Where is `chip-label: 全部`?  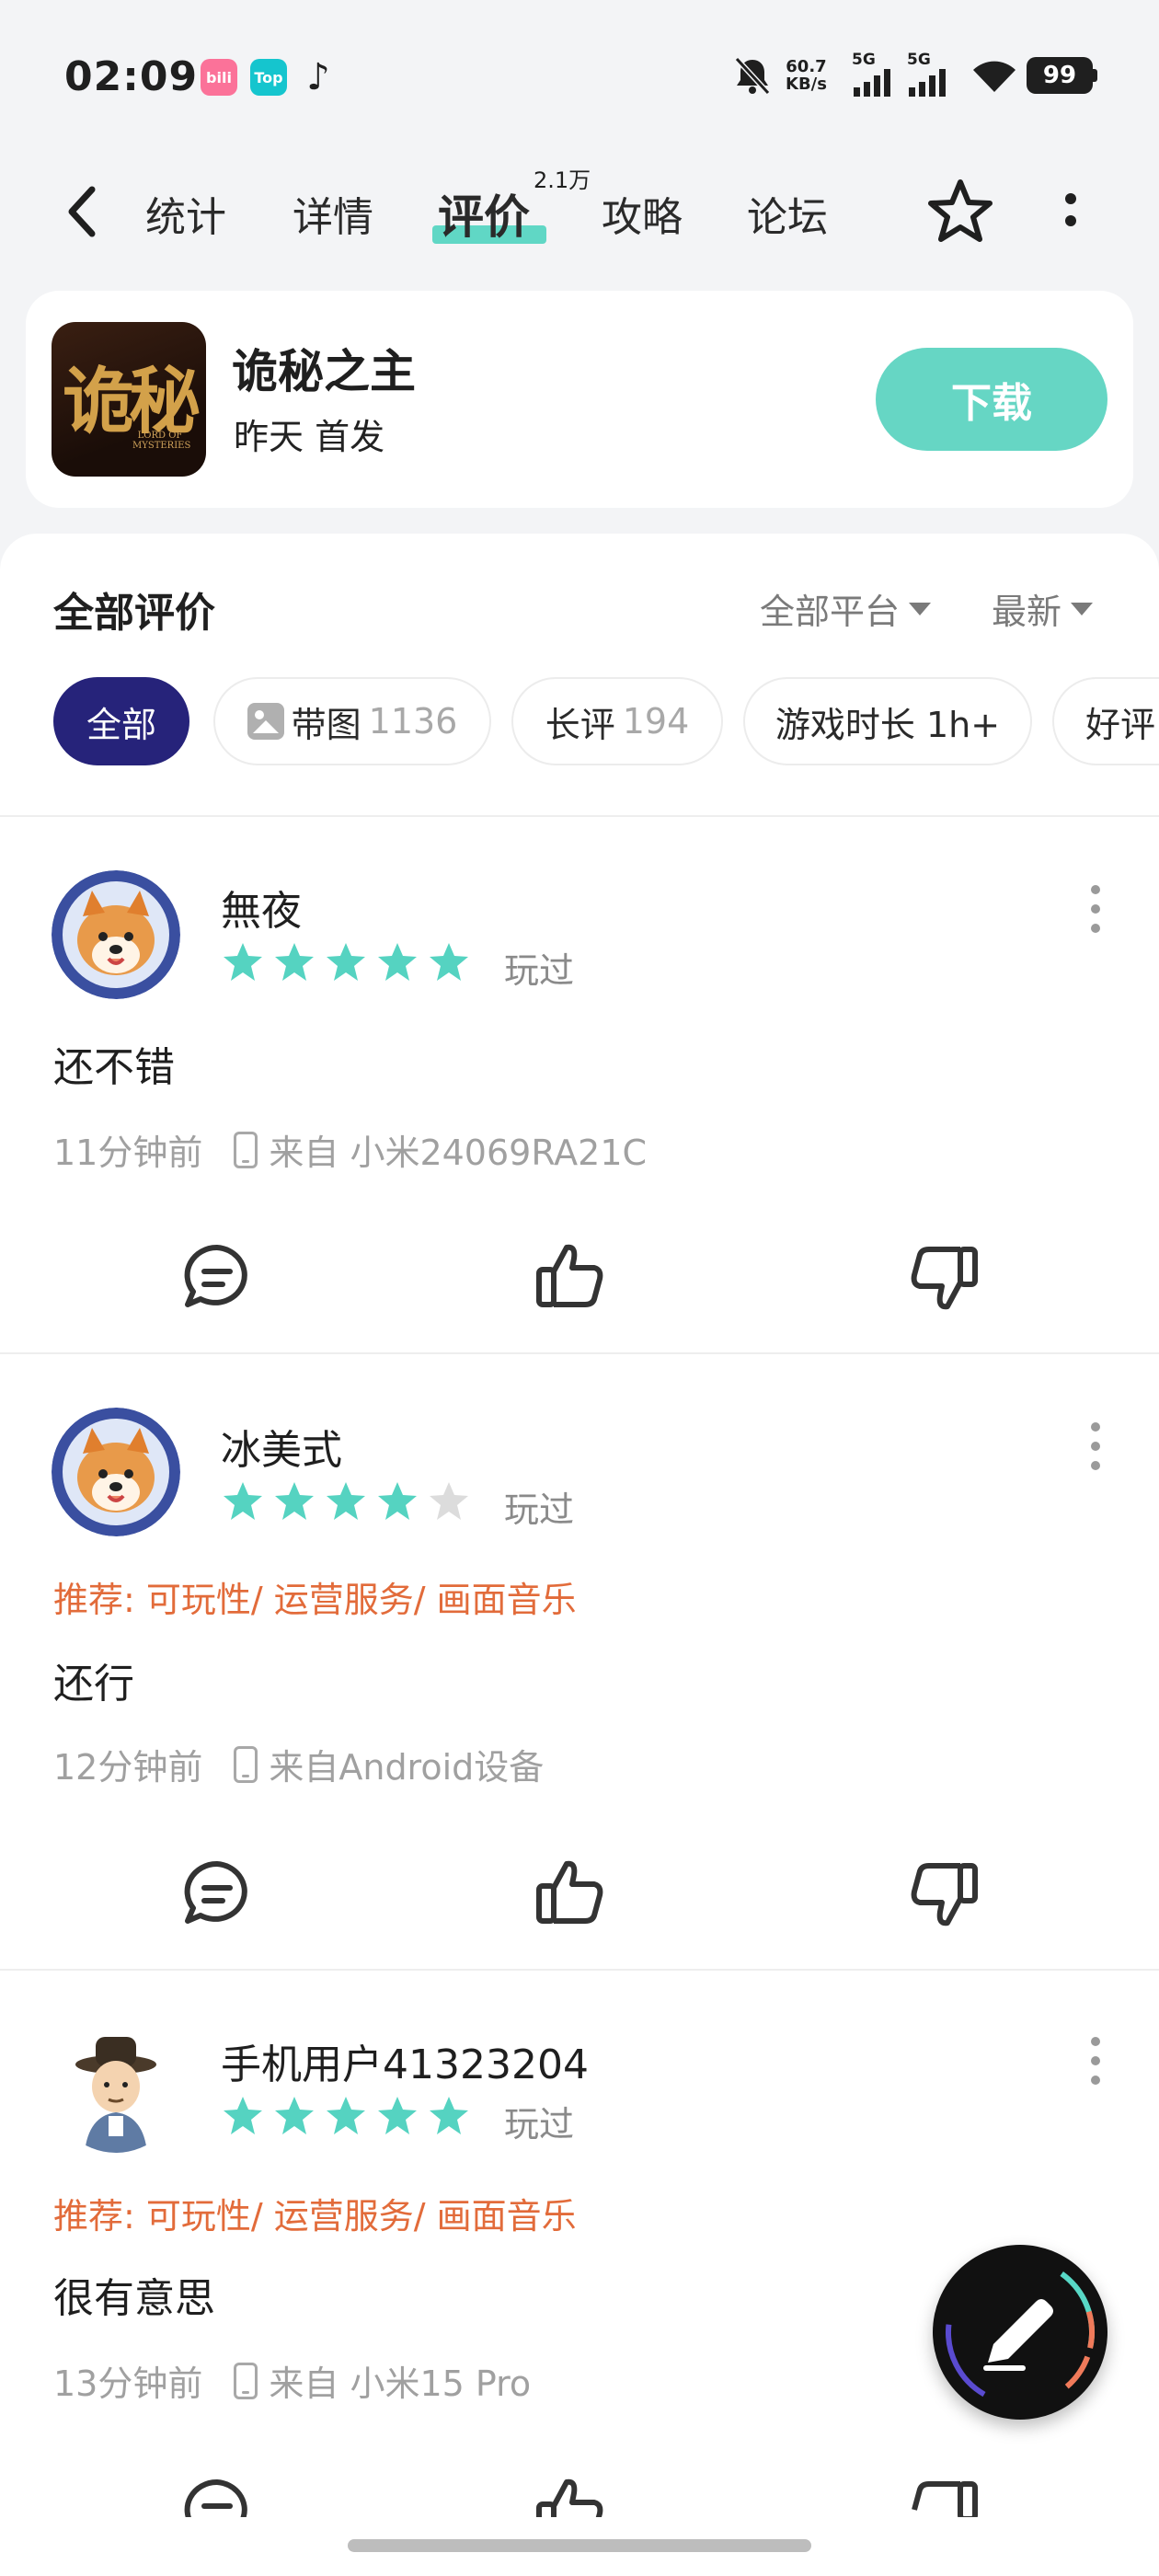 chip-label: 全部 is located at coordinates (121, 724).